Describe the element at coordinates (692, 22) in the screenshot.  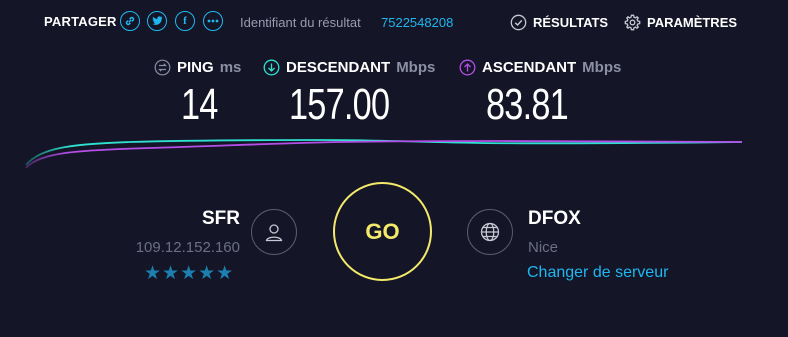
I see `settings-nav-label: PARAMÈTRES` at that location.